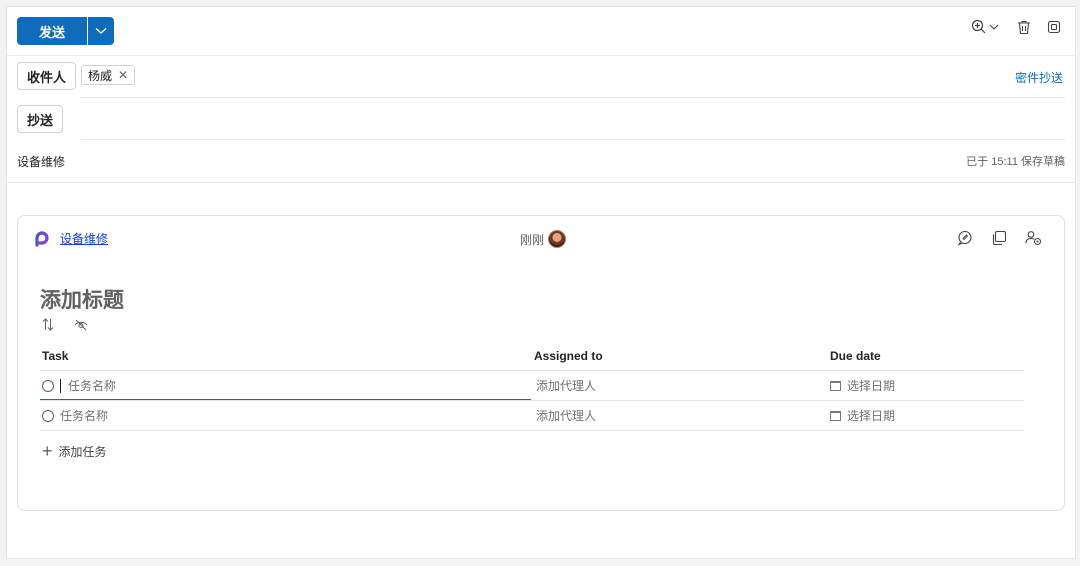  I want to click on zoom-button, so click(986, 27).